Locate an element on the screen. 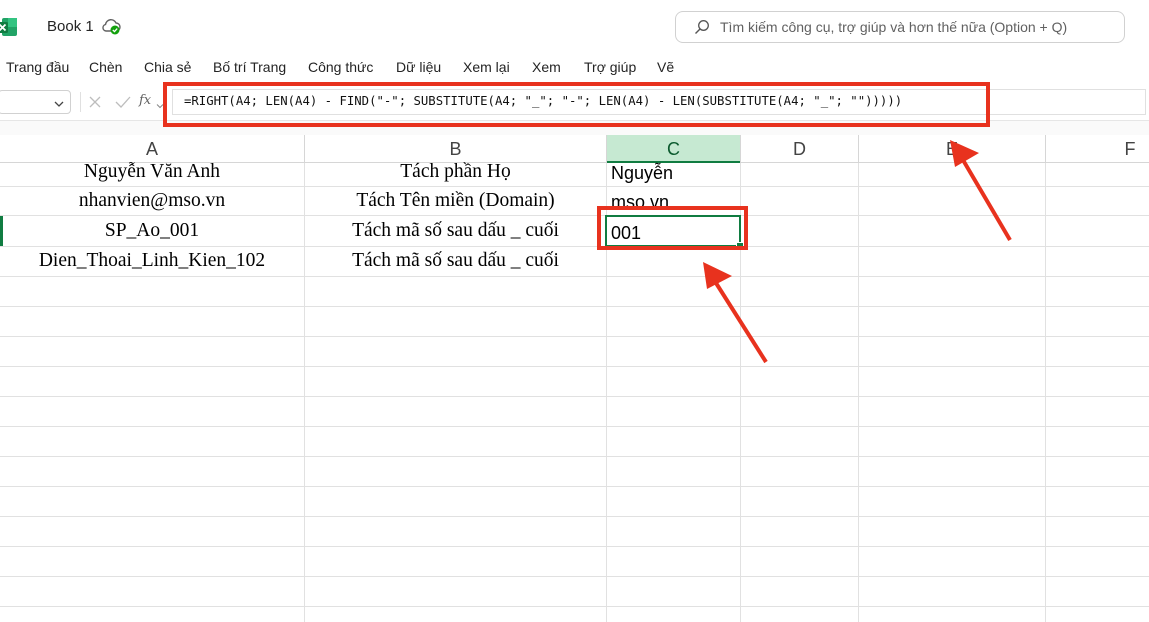  name-box is located at coordinates (35, 102).